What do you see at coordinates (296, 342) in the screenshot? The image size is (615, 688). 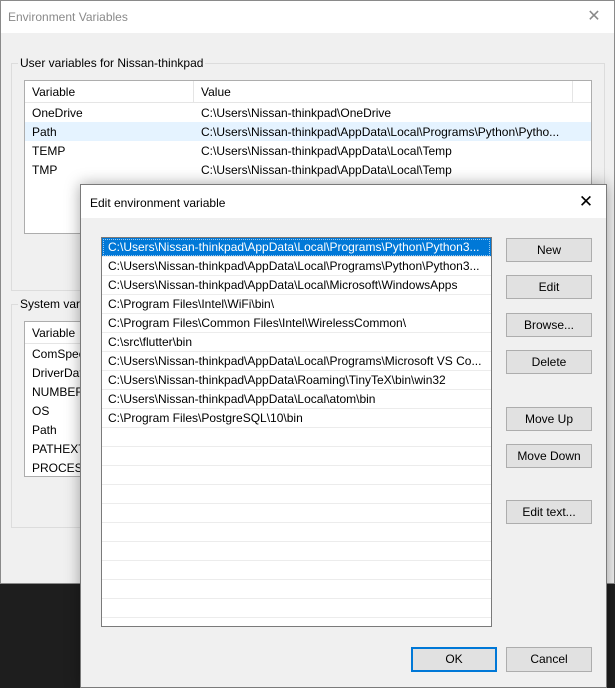 I see `path-entry: C:\src\flutter\bin` at bounding box center [296, 342].